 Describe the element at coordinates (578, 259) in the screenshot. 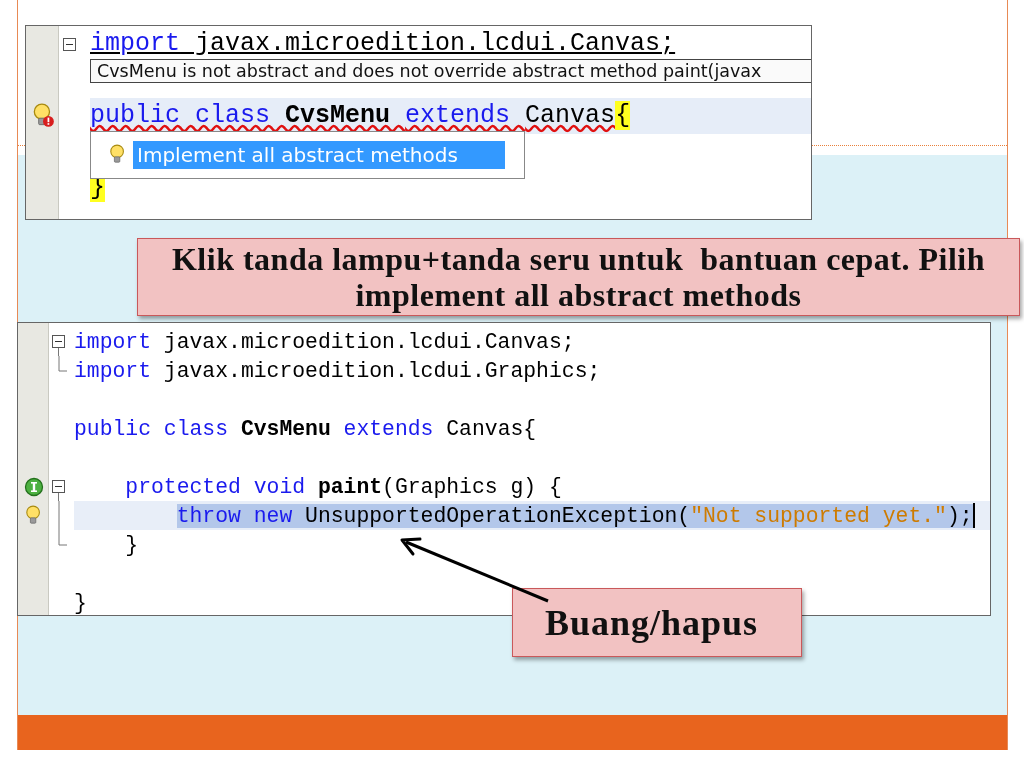

I see `callout-text: Klik tanda lampu+tanda seru untuk bantuan cepat. Pilih` at that location.